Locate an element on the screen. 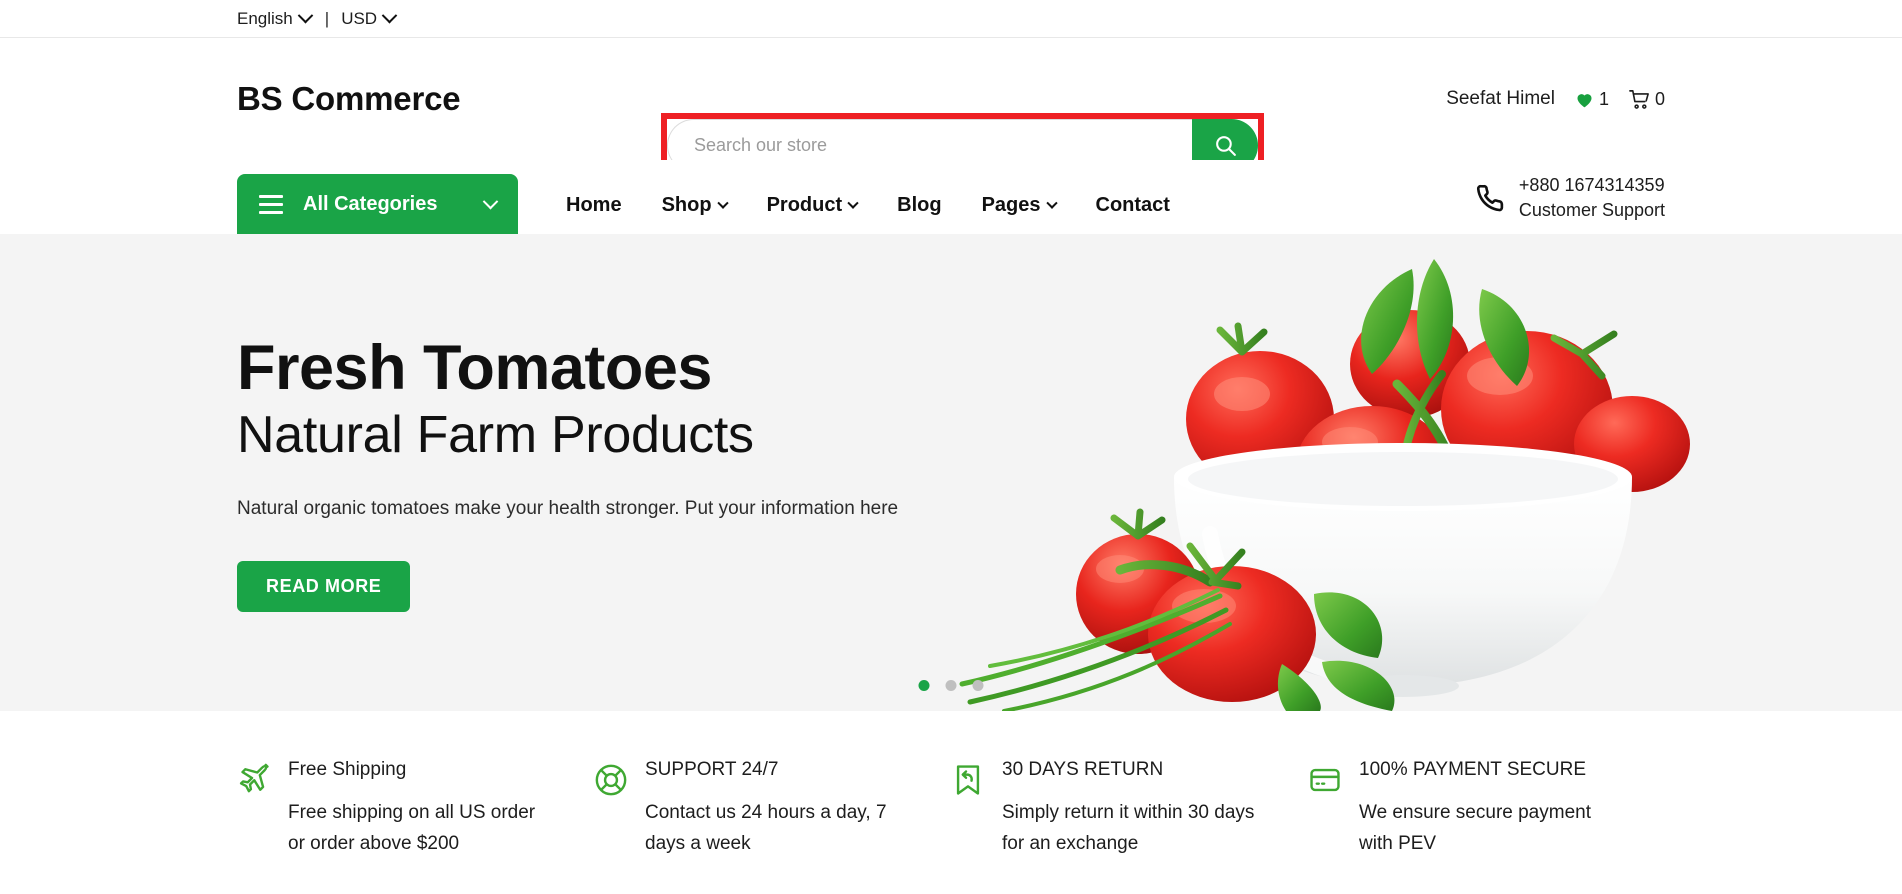 The height and width of the screenshot is (894, 1902). lifebuoy-icon is located at coordinates (611, 782).